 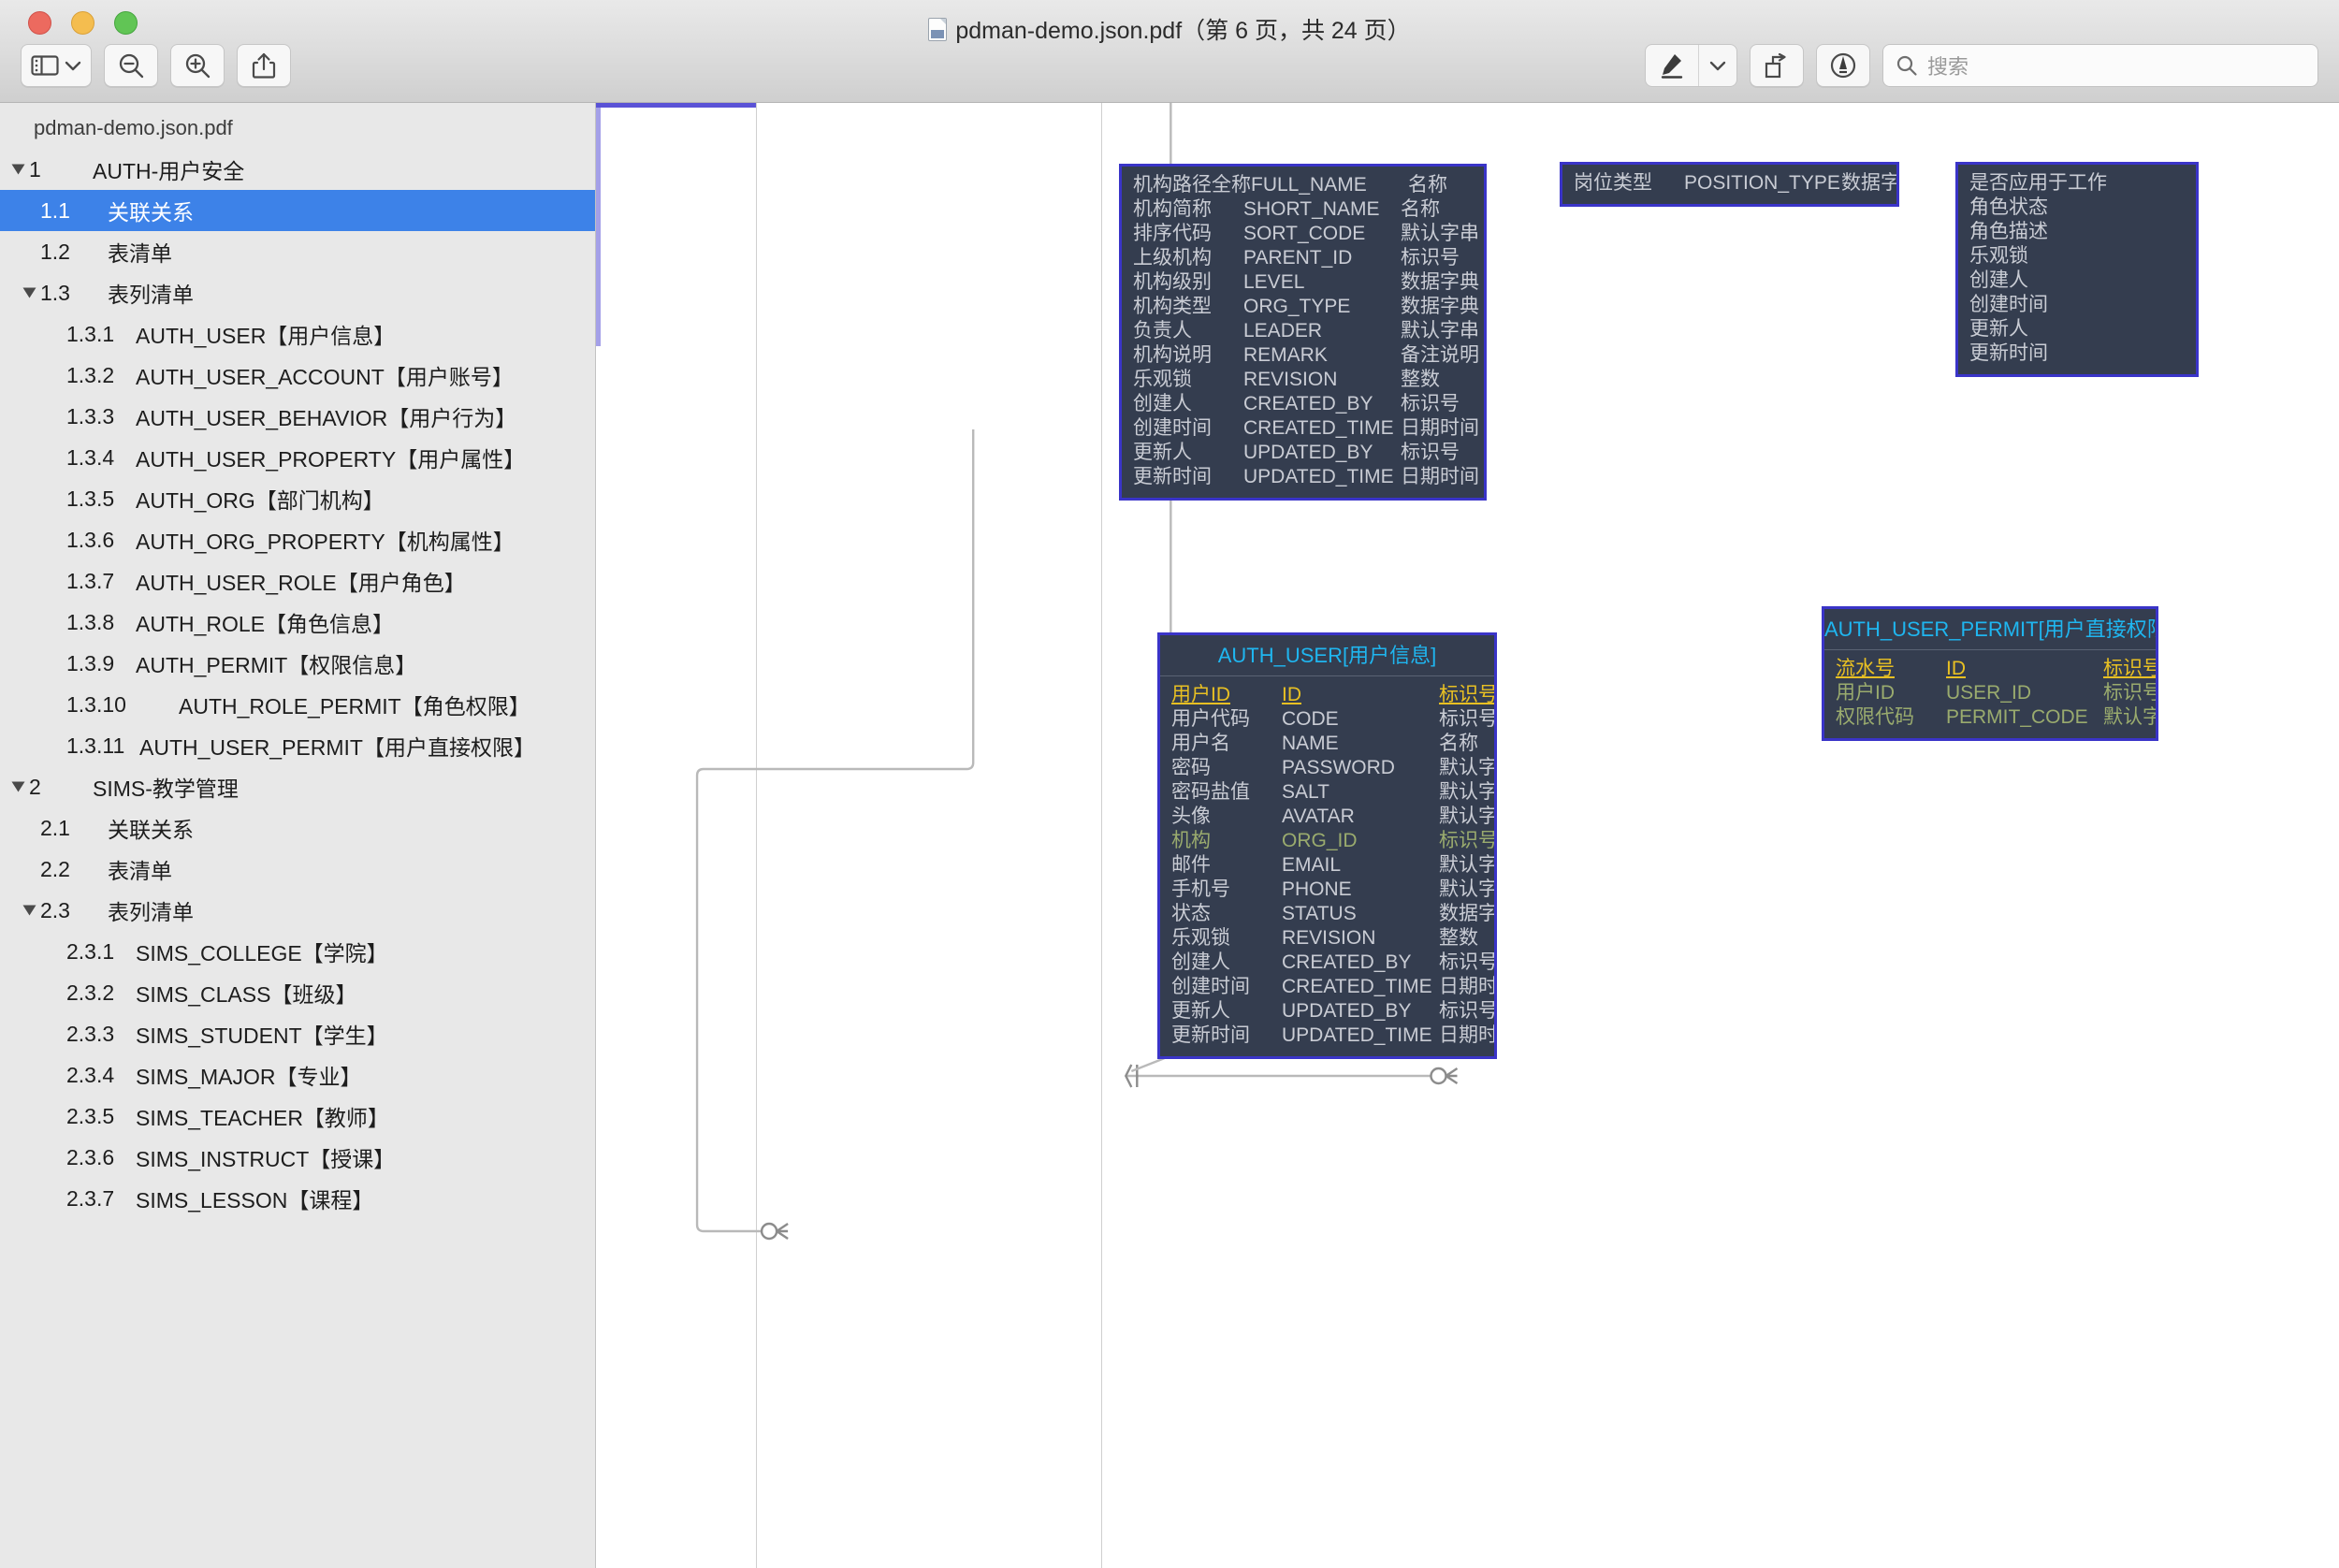 I want to click on er-column-type: 日期时间, so click(x=1468, y=987).